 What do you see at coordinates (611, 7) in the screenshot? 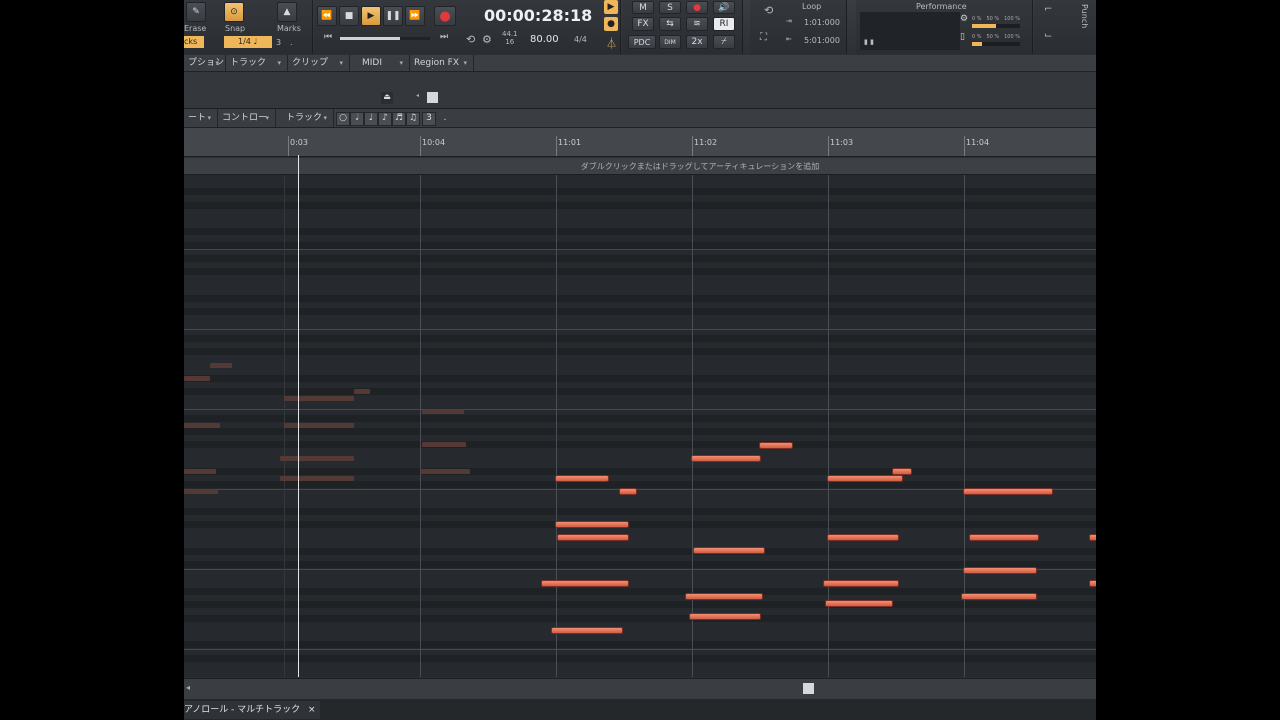
I see `auto-punch-icon: ▶` at bounding box center [611, 7].